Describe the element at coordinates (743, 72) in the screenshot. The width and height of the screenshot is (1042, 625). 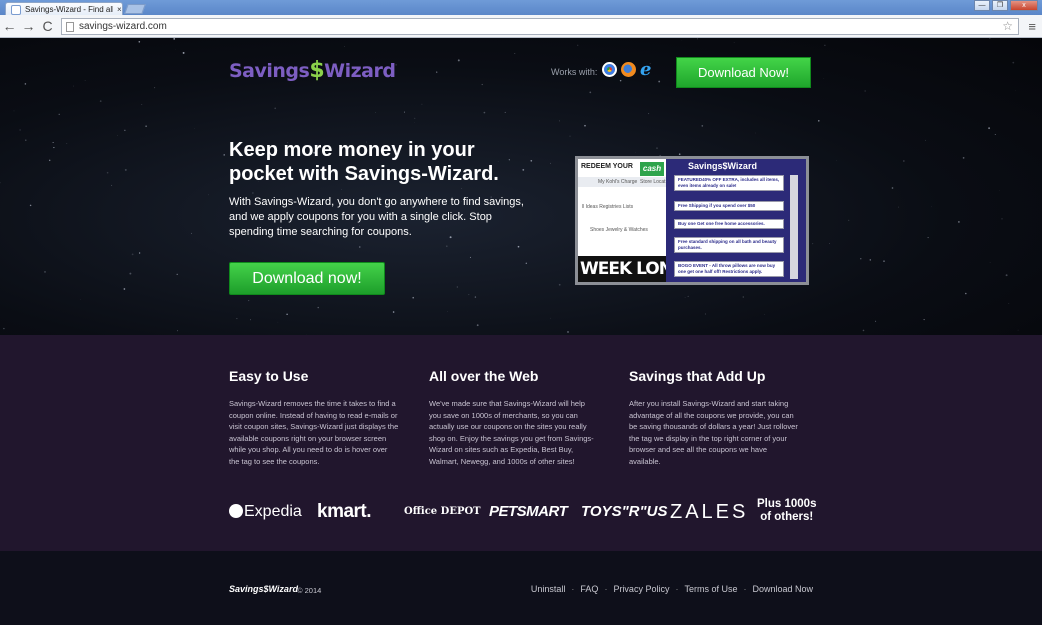
I see `header-download-button: Download Now!` at that location.